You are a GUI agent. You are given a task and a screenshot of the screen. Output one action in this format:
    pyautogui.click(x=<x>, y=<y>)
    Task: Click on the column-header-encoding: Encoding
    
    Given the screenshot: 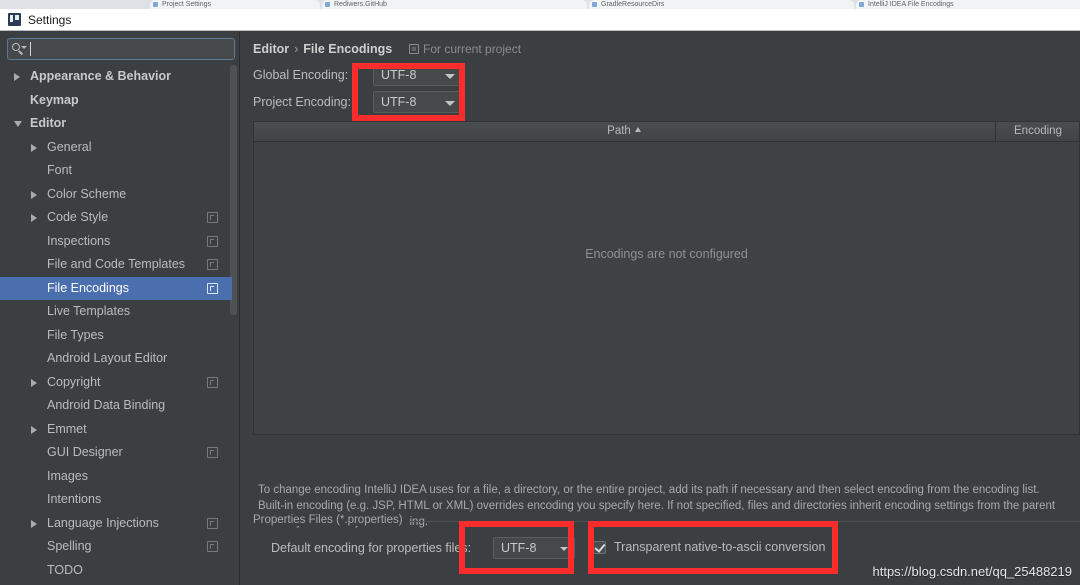 What is the action you would take?
    pyautogui.click(x=1037, y=131)
    